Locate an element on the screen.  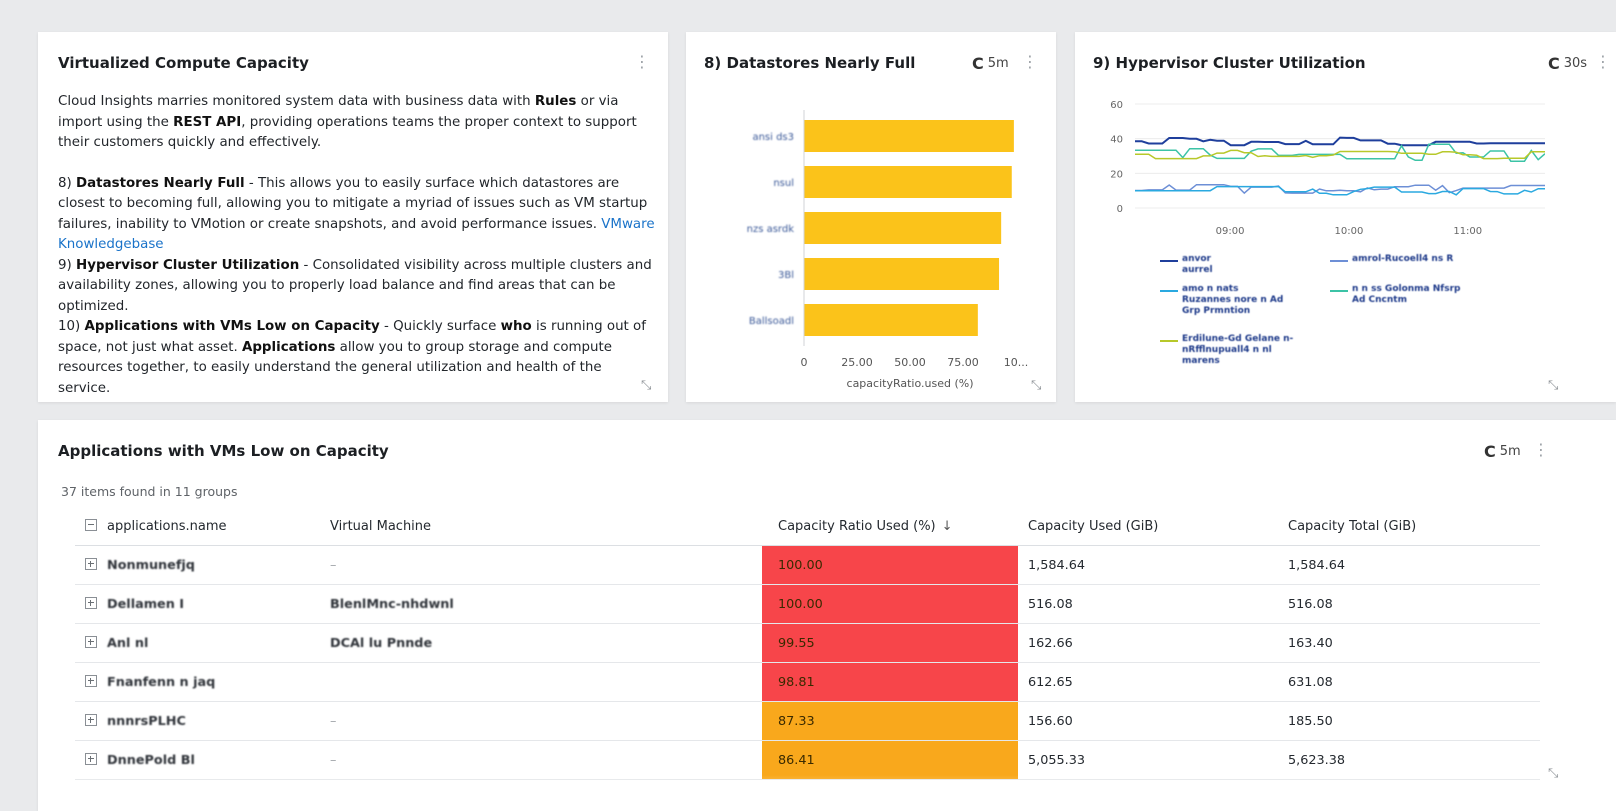
column-header-capacity-total: Capacity Total (GiB) is located at coordinates (1409, 526).